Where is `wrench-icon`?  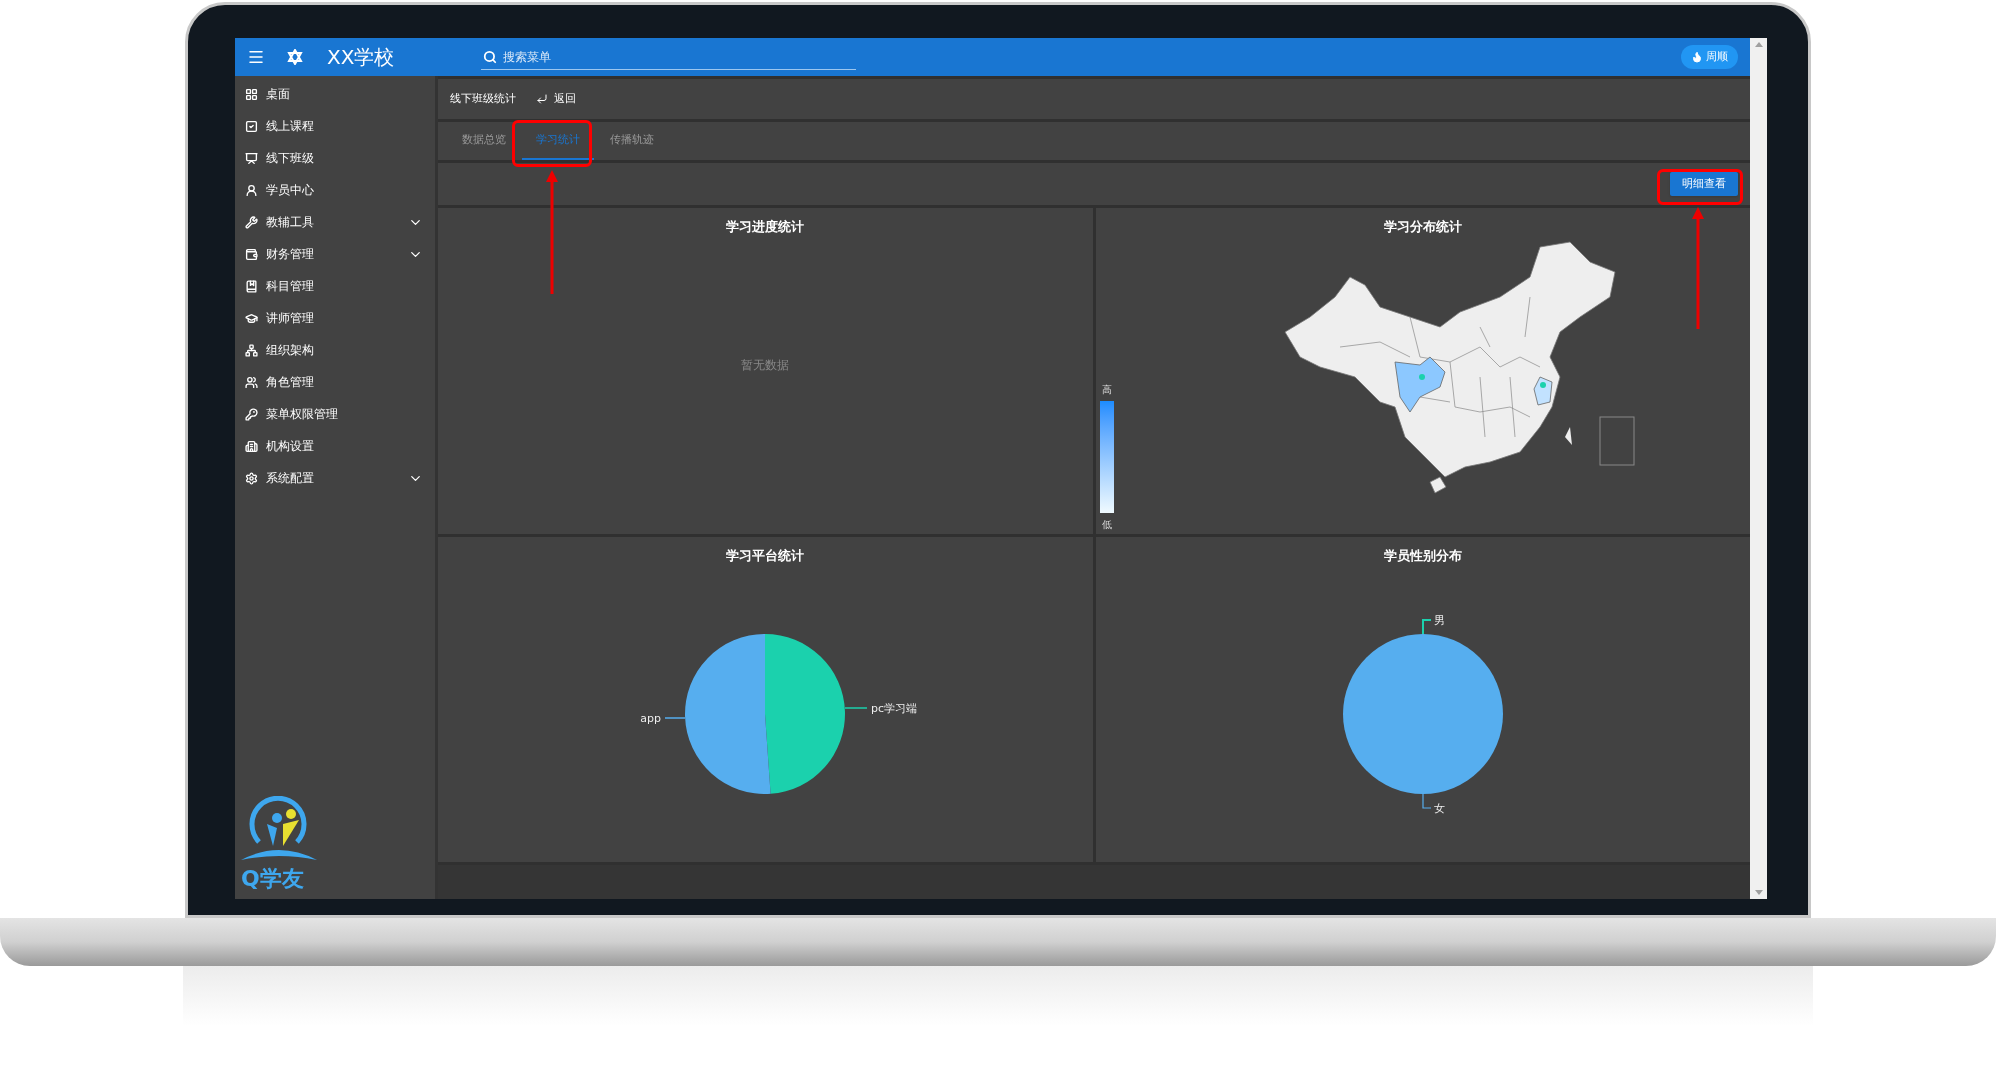
wrench-icon is located at coordinates (251, 222).